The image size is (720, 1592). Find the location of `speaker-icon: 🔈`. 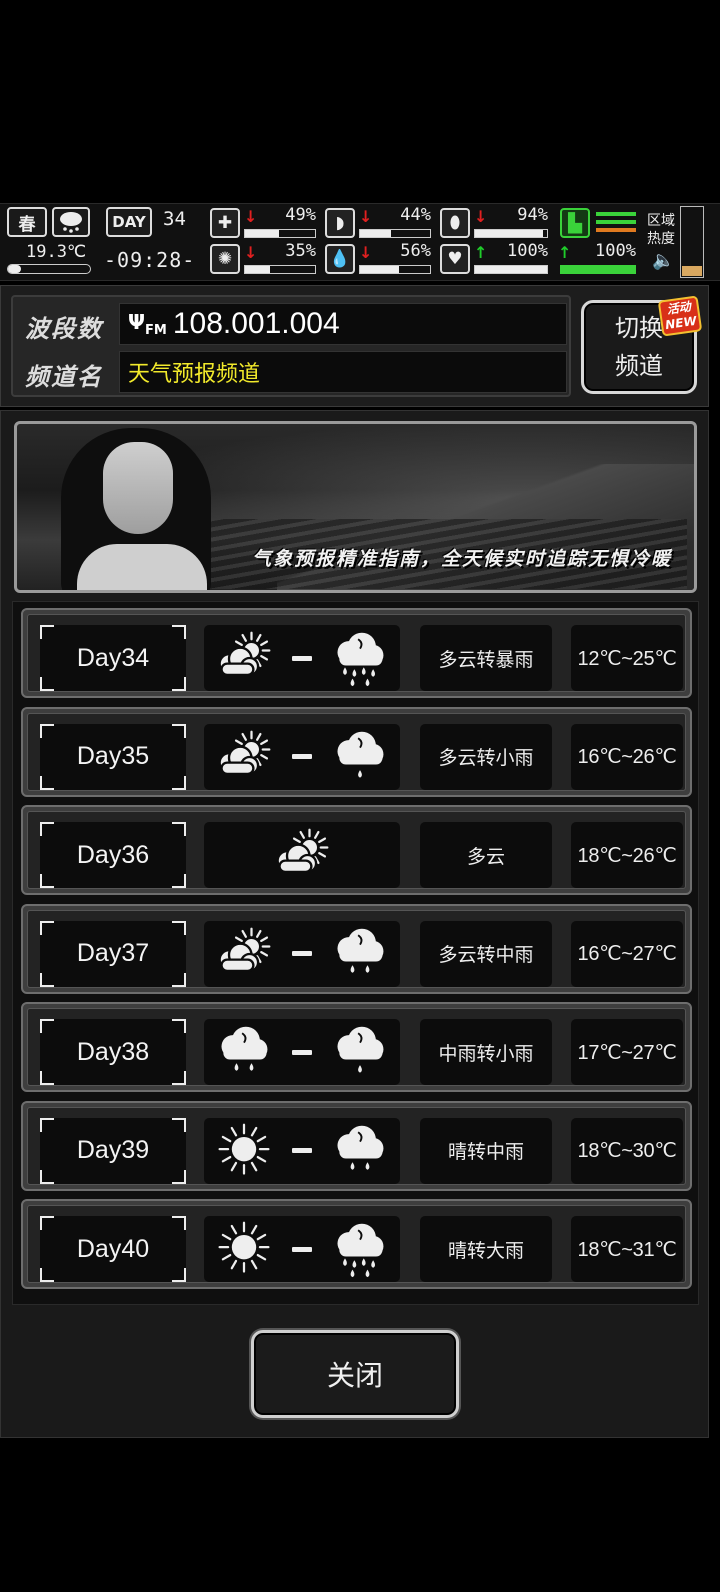

speaker-icon: 🔈 is located at coordinates (663, 260).